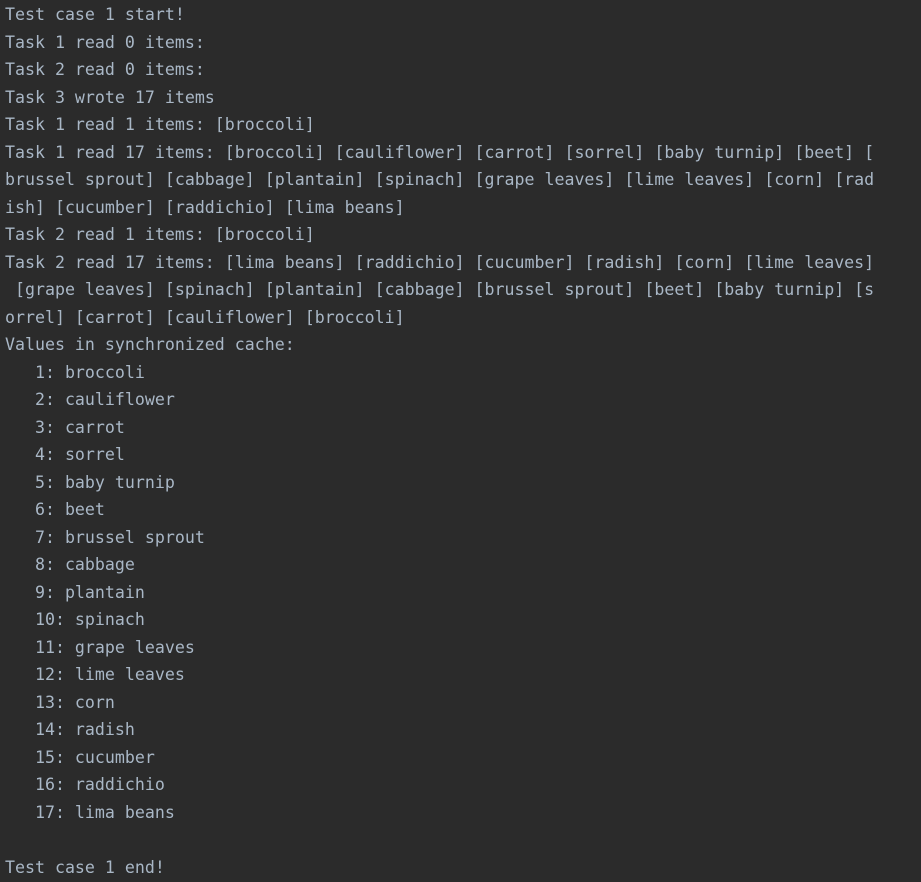  What do you see at coordinates (60, 702) in the screenshot?
I see `console-line: 13: corn` at bounding box center [60, 702].